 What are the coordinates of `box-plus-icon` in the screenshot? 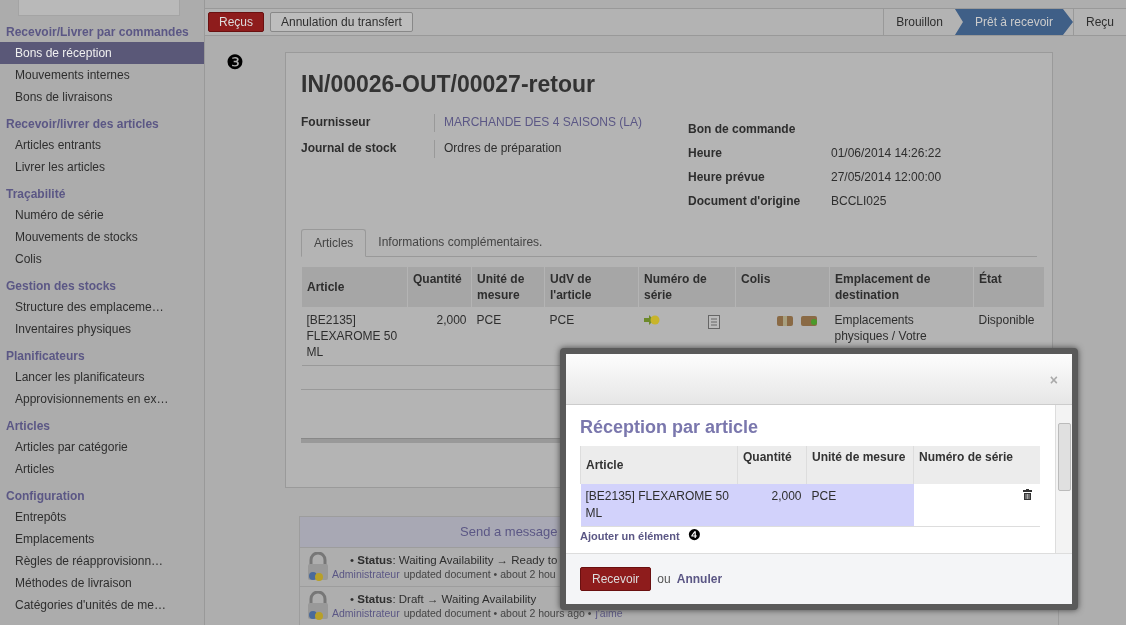 It's located at (808, 320).